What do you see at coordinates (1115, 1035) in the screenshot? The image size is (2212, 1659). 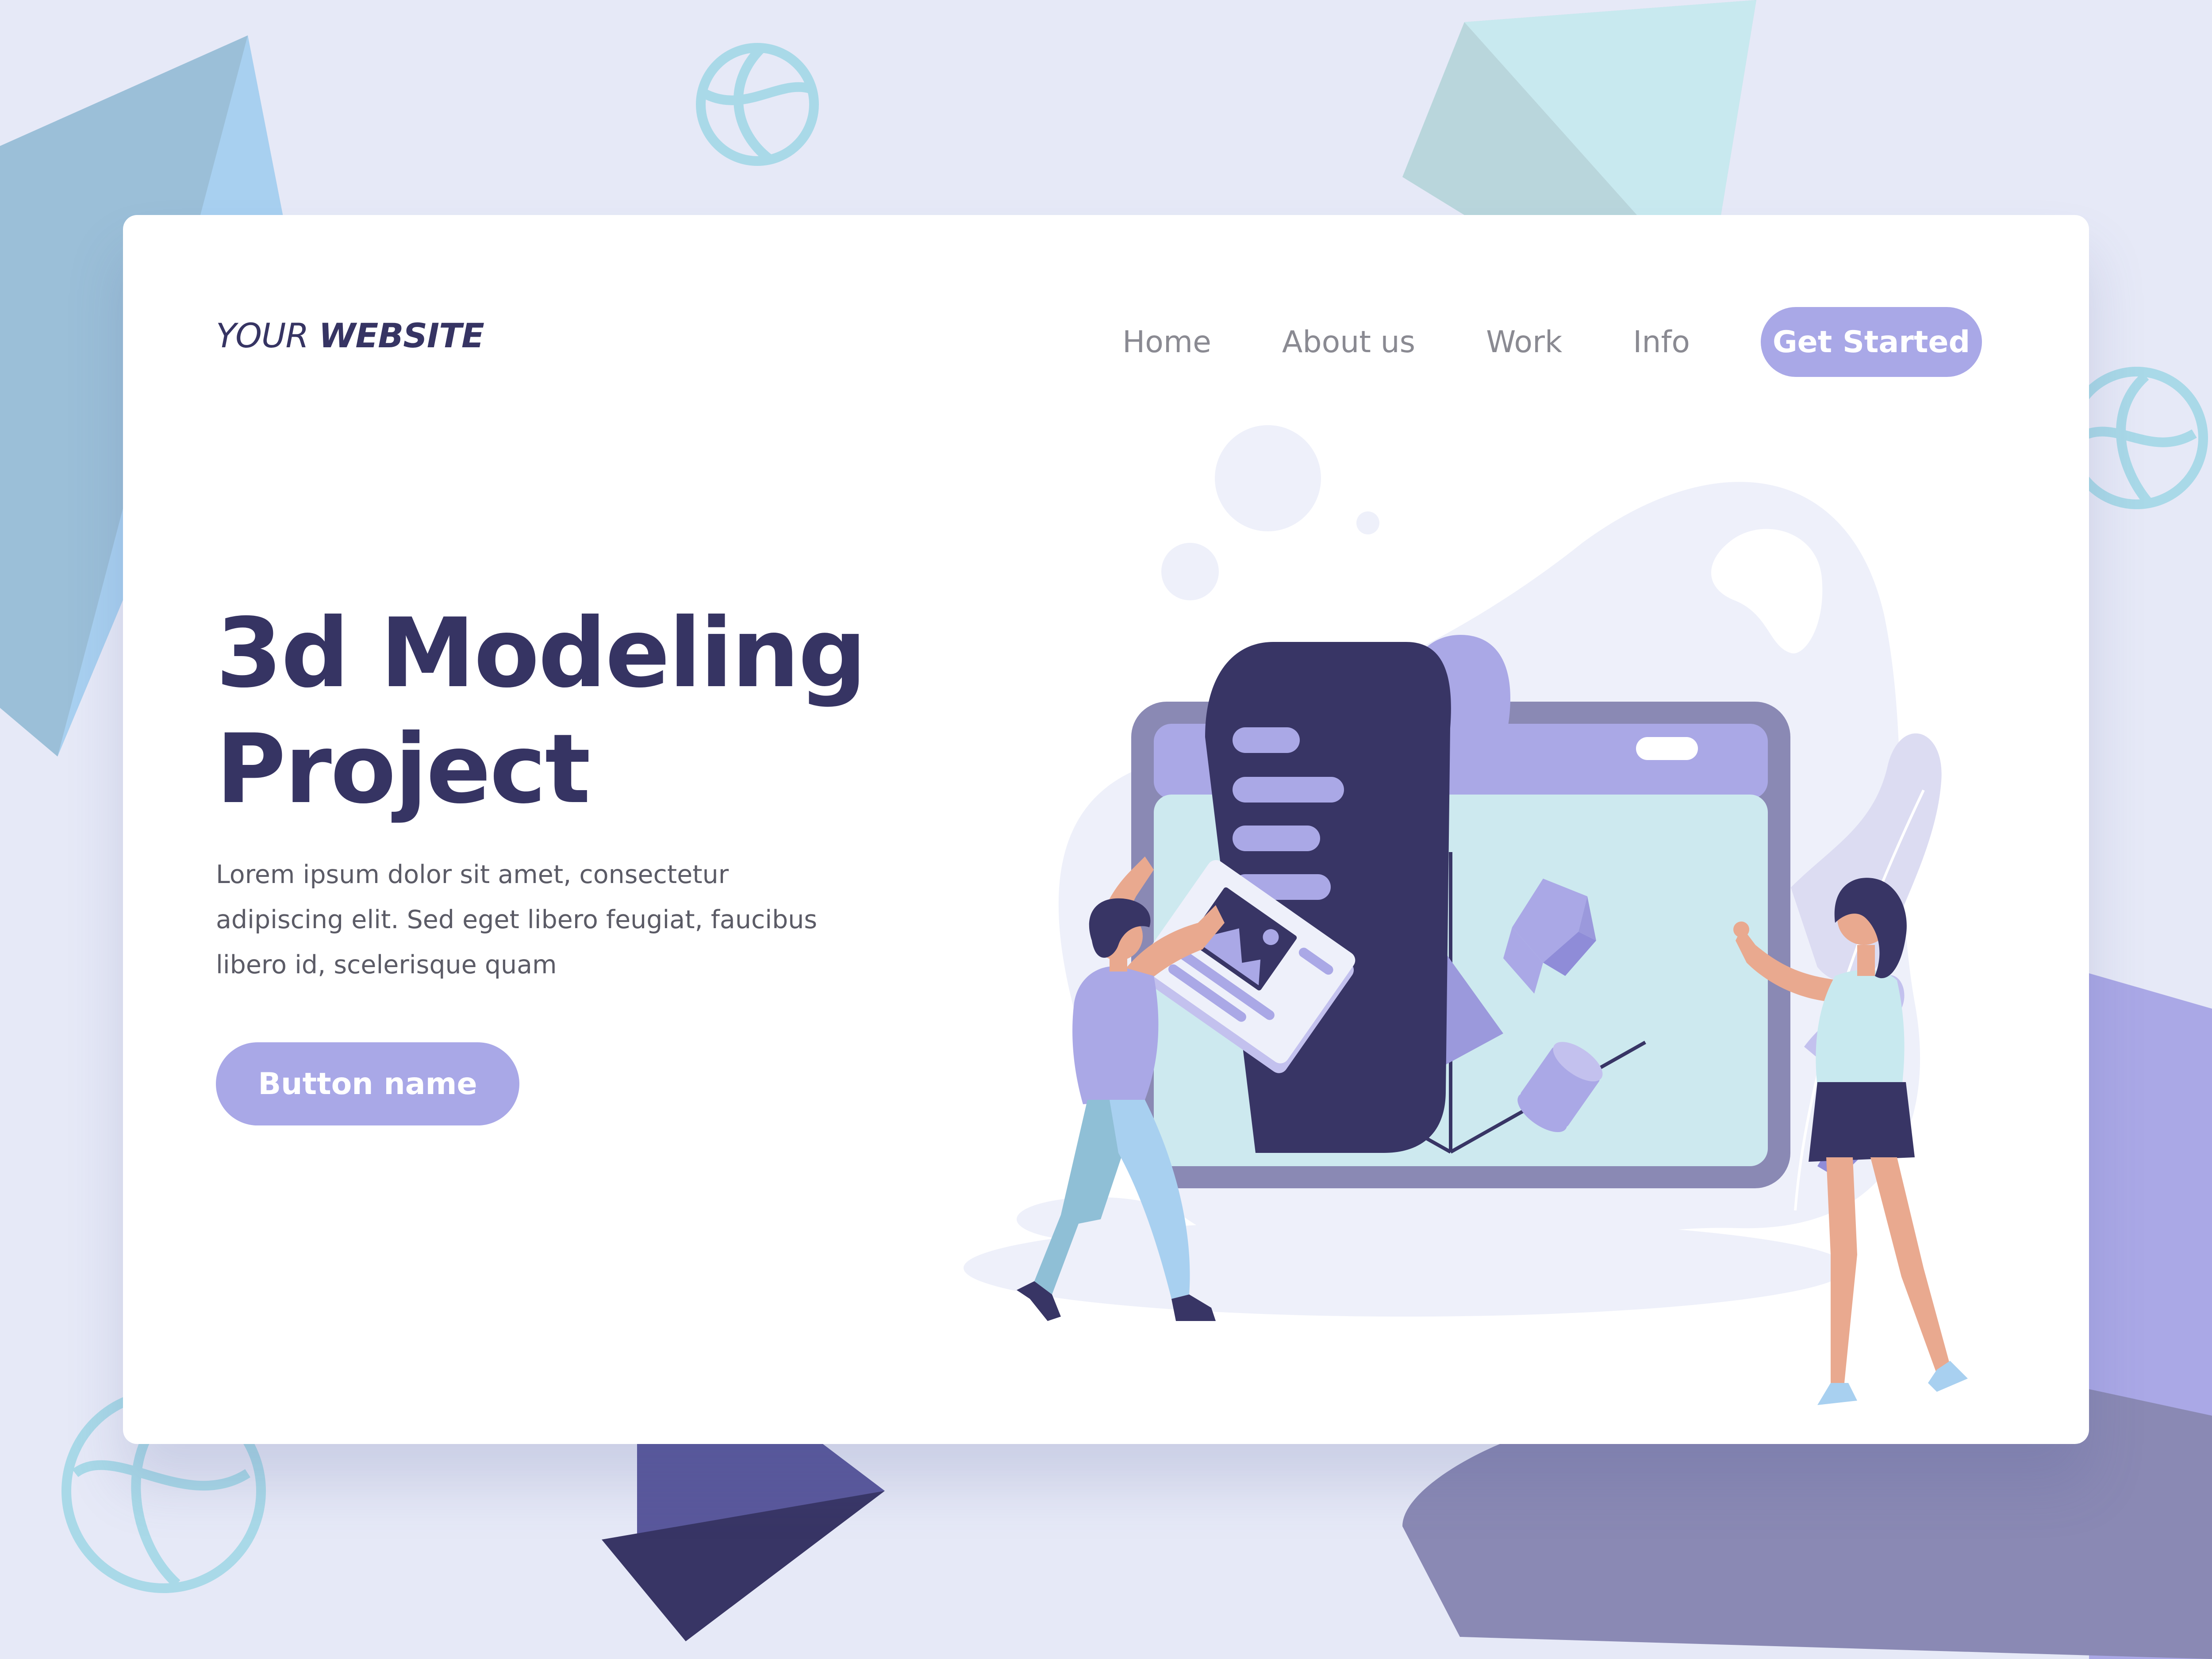 I see `man-torso` at bounding box center [1115, 1035].